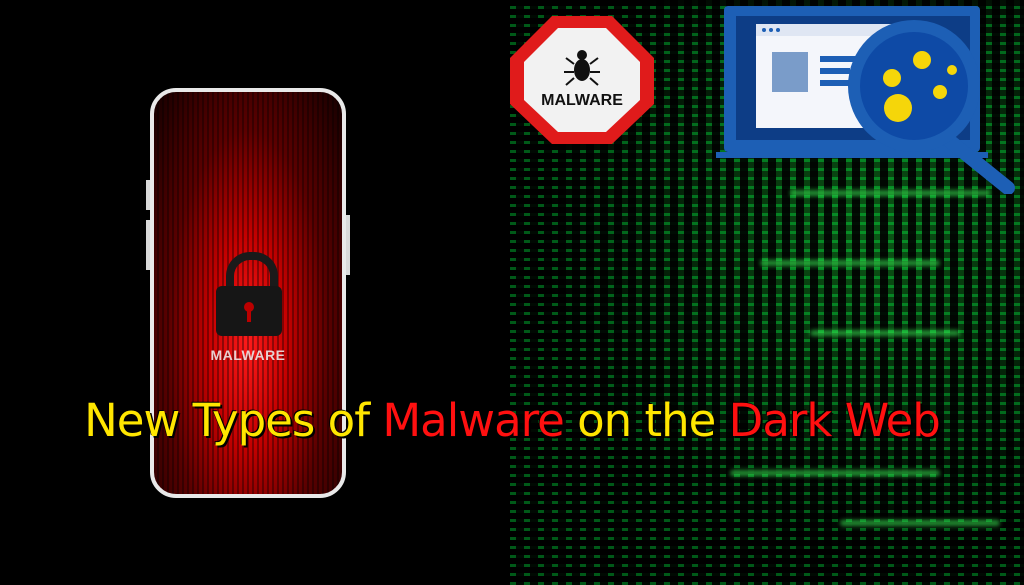 The image size is (1024, 585). I want to click on laptop-scan-icon, so click(865, 100).